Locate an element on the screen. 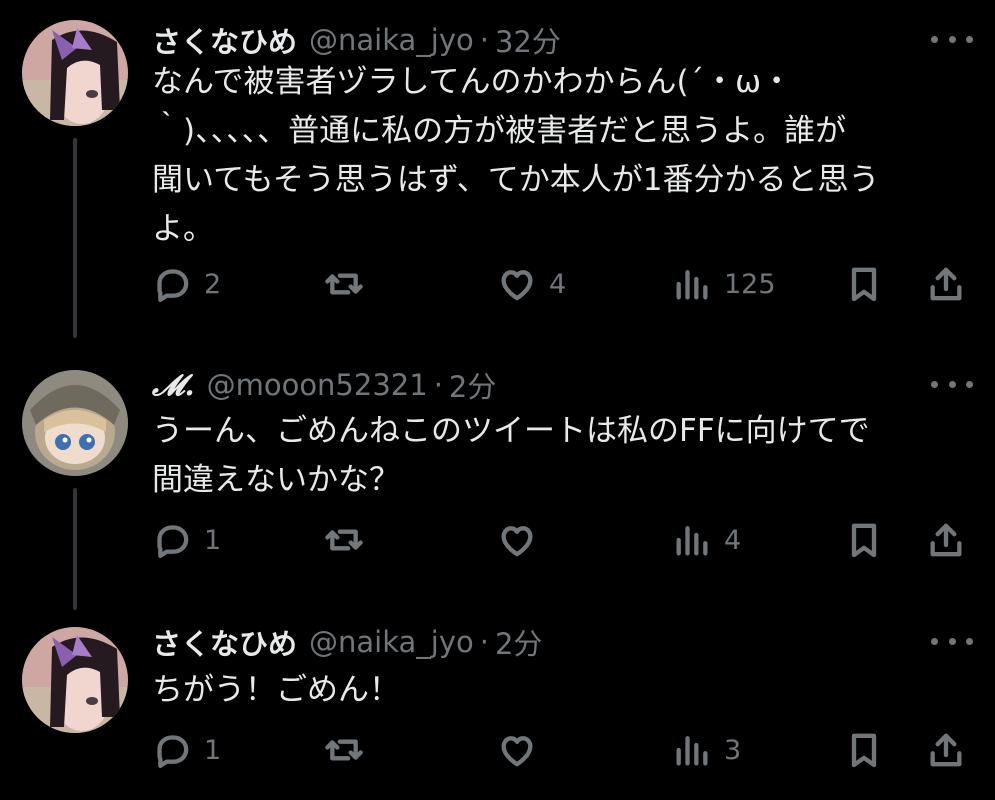  tweet-text-line: うーん、ごめんねこのツイートは私のFFに向けてで is located at coordinates (511, 431).